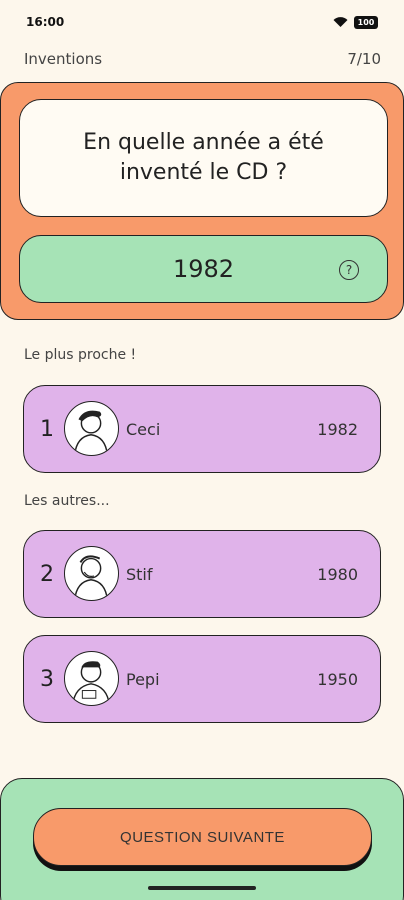 The height and width of the screenshot is (900, 404). Describe the element at coordinates (143, 429) in the screenshot. I see `player-name: Ceci` at that location.